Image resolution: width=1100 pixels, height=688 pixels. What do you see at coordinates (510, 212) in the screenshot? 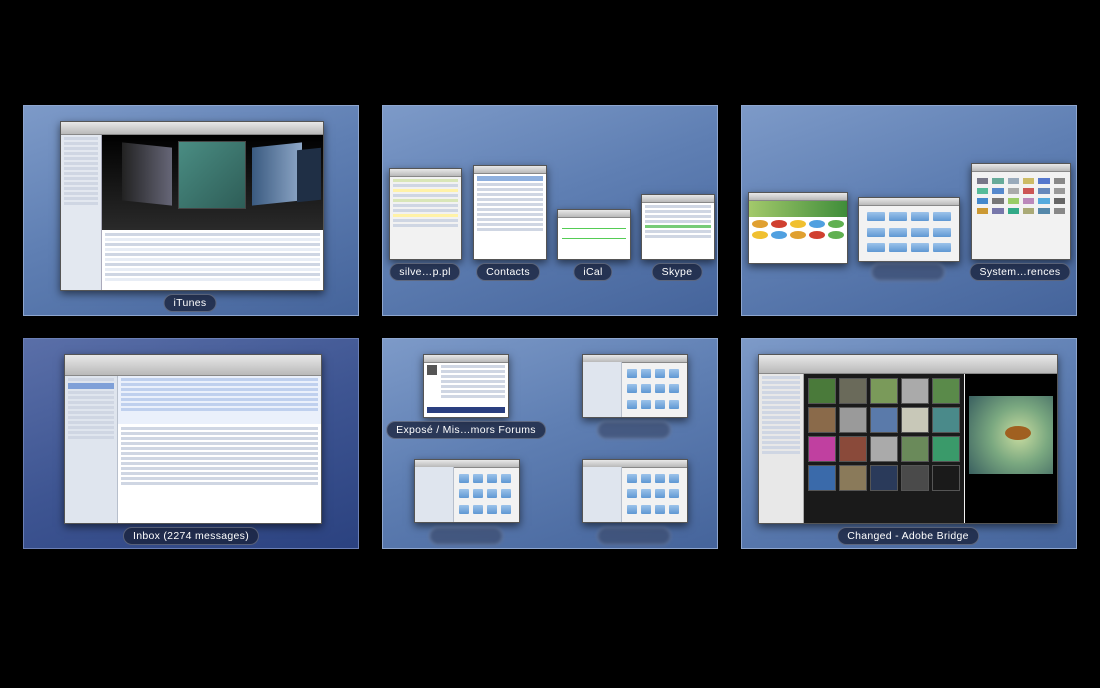
I see `contacts-window` at bounding box center [510, 212].